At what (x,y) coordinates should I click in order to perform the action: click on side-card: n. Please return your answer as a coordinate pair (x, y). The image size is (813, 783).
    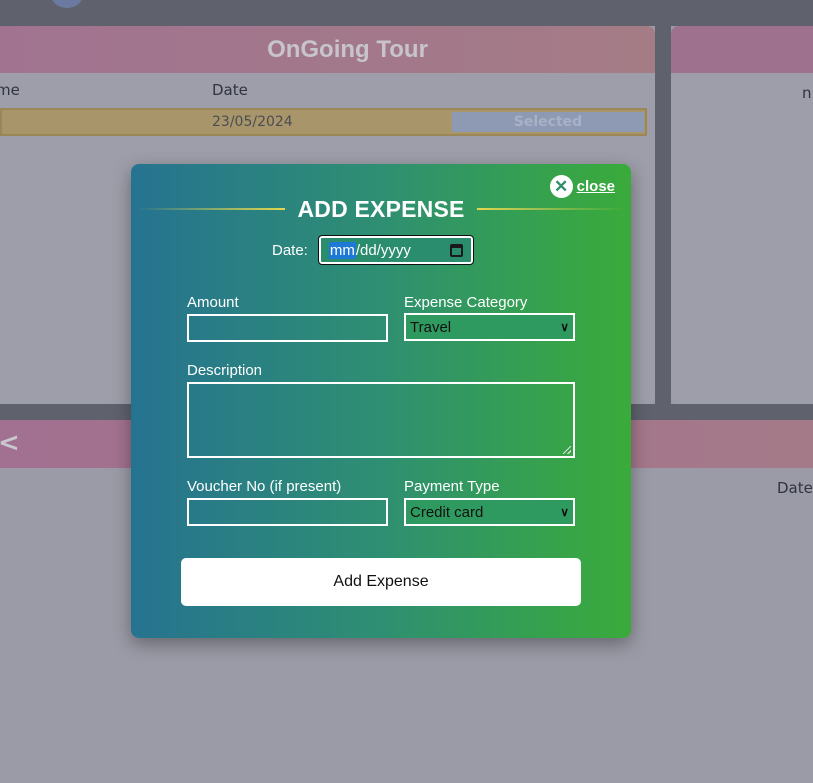
    Looking at the image, I should click on (742, 215).